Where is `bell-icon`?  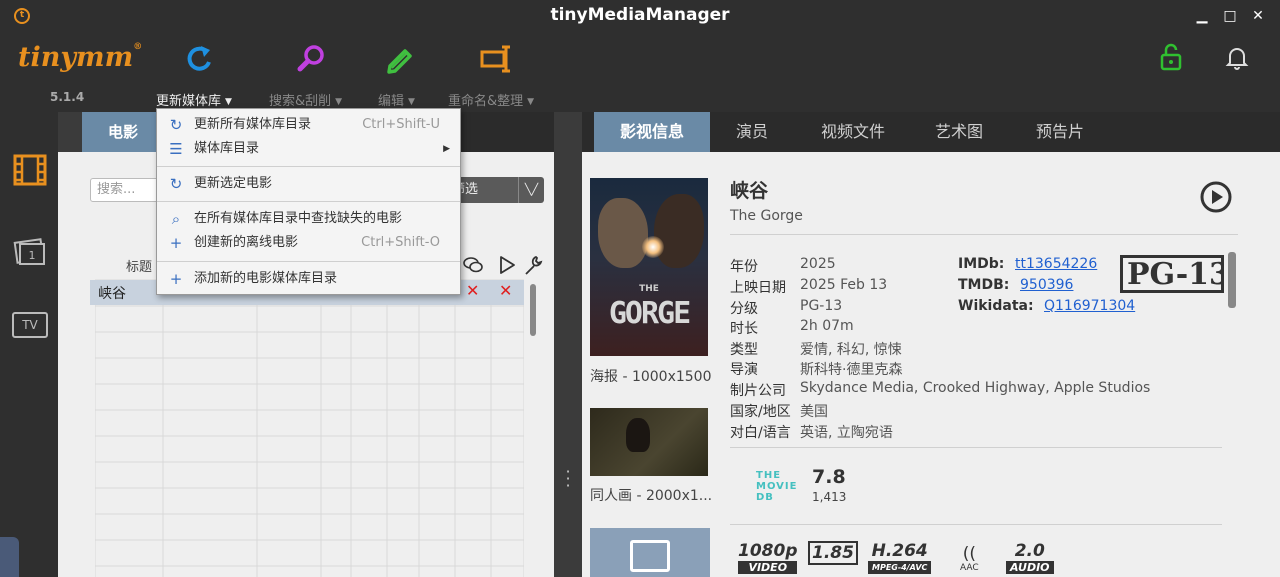
bell-icon is located at coordinates (1237, 57).